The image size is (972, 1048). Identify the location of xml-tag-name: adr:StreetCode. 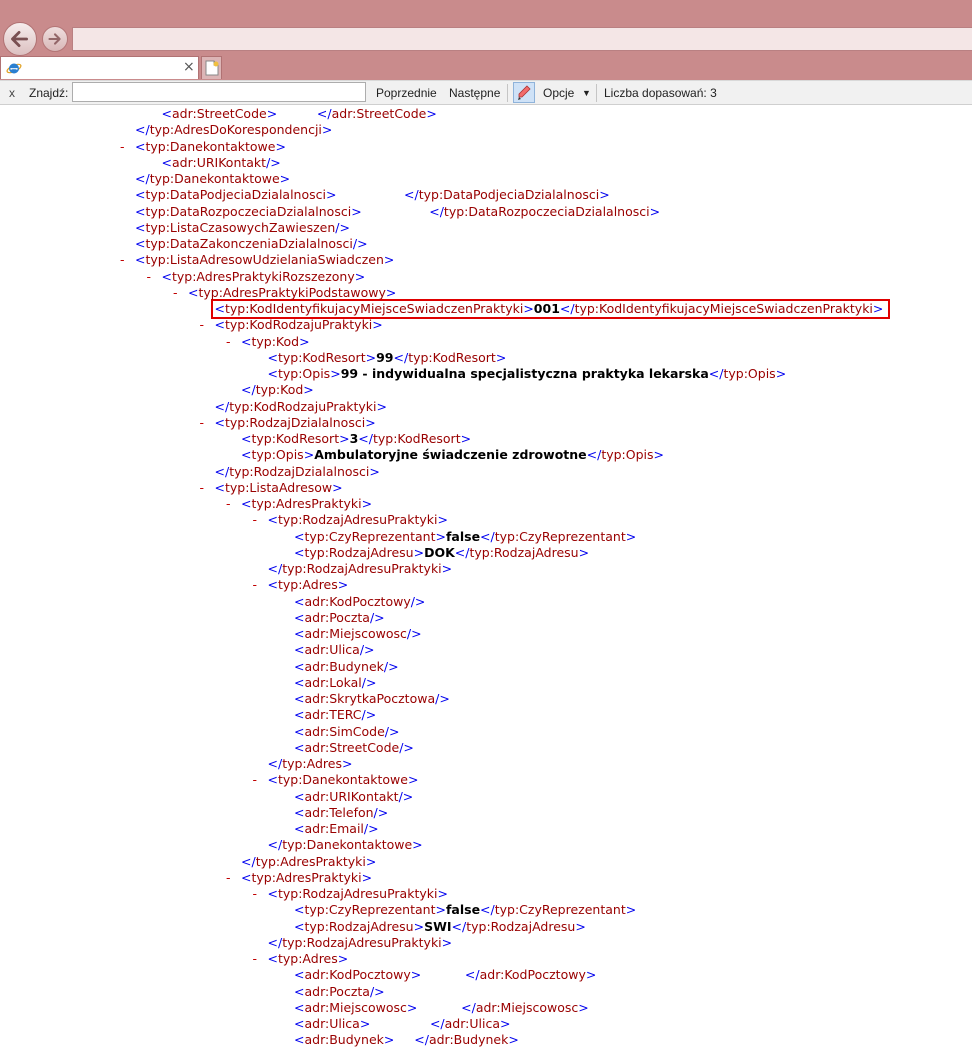
(219, 113).